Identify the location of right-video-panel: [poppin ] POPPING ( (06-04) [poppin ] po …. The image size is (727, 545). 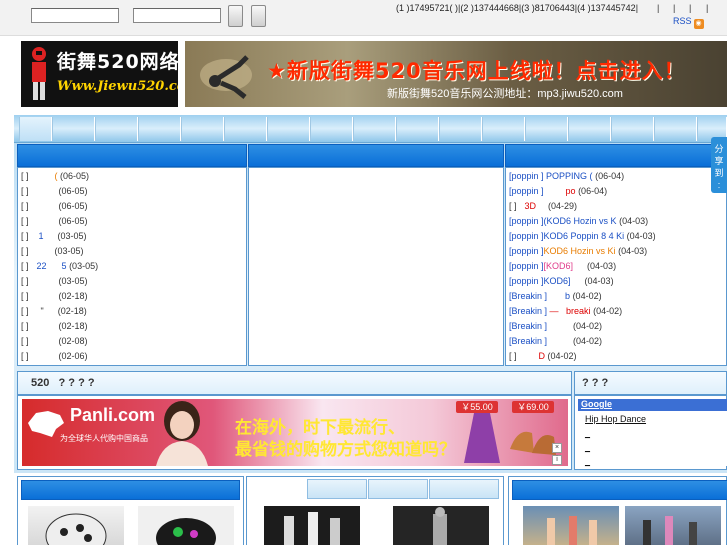
(616, 266).